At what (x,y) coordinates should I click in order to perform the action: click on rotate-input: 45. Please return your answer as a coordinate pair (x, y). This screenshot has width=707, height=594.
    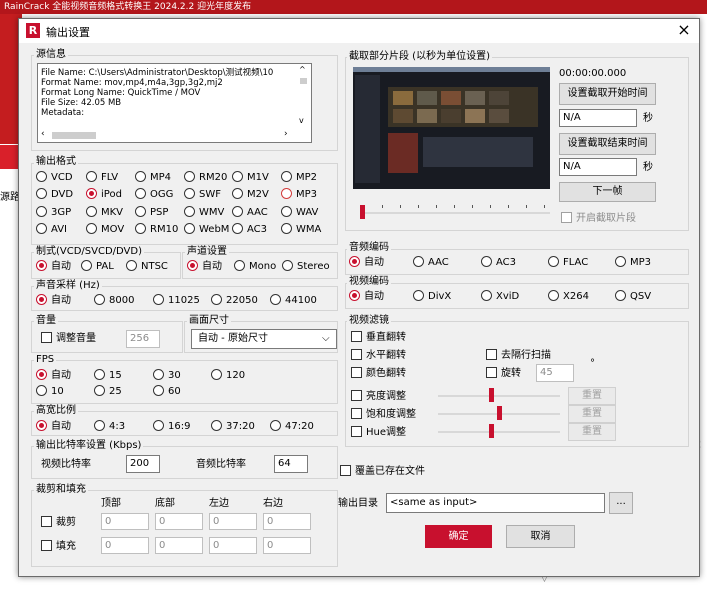
    Looking at the image, I should click on (555, 373).